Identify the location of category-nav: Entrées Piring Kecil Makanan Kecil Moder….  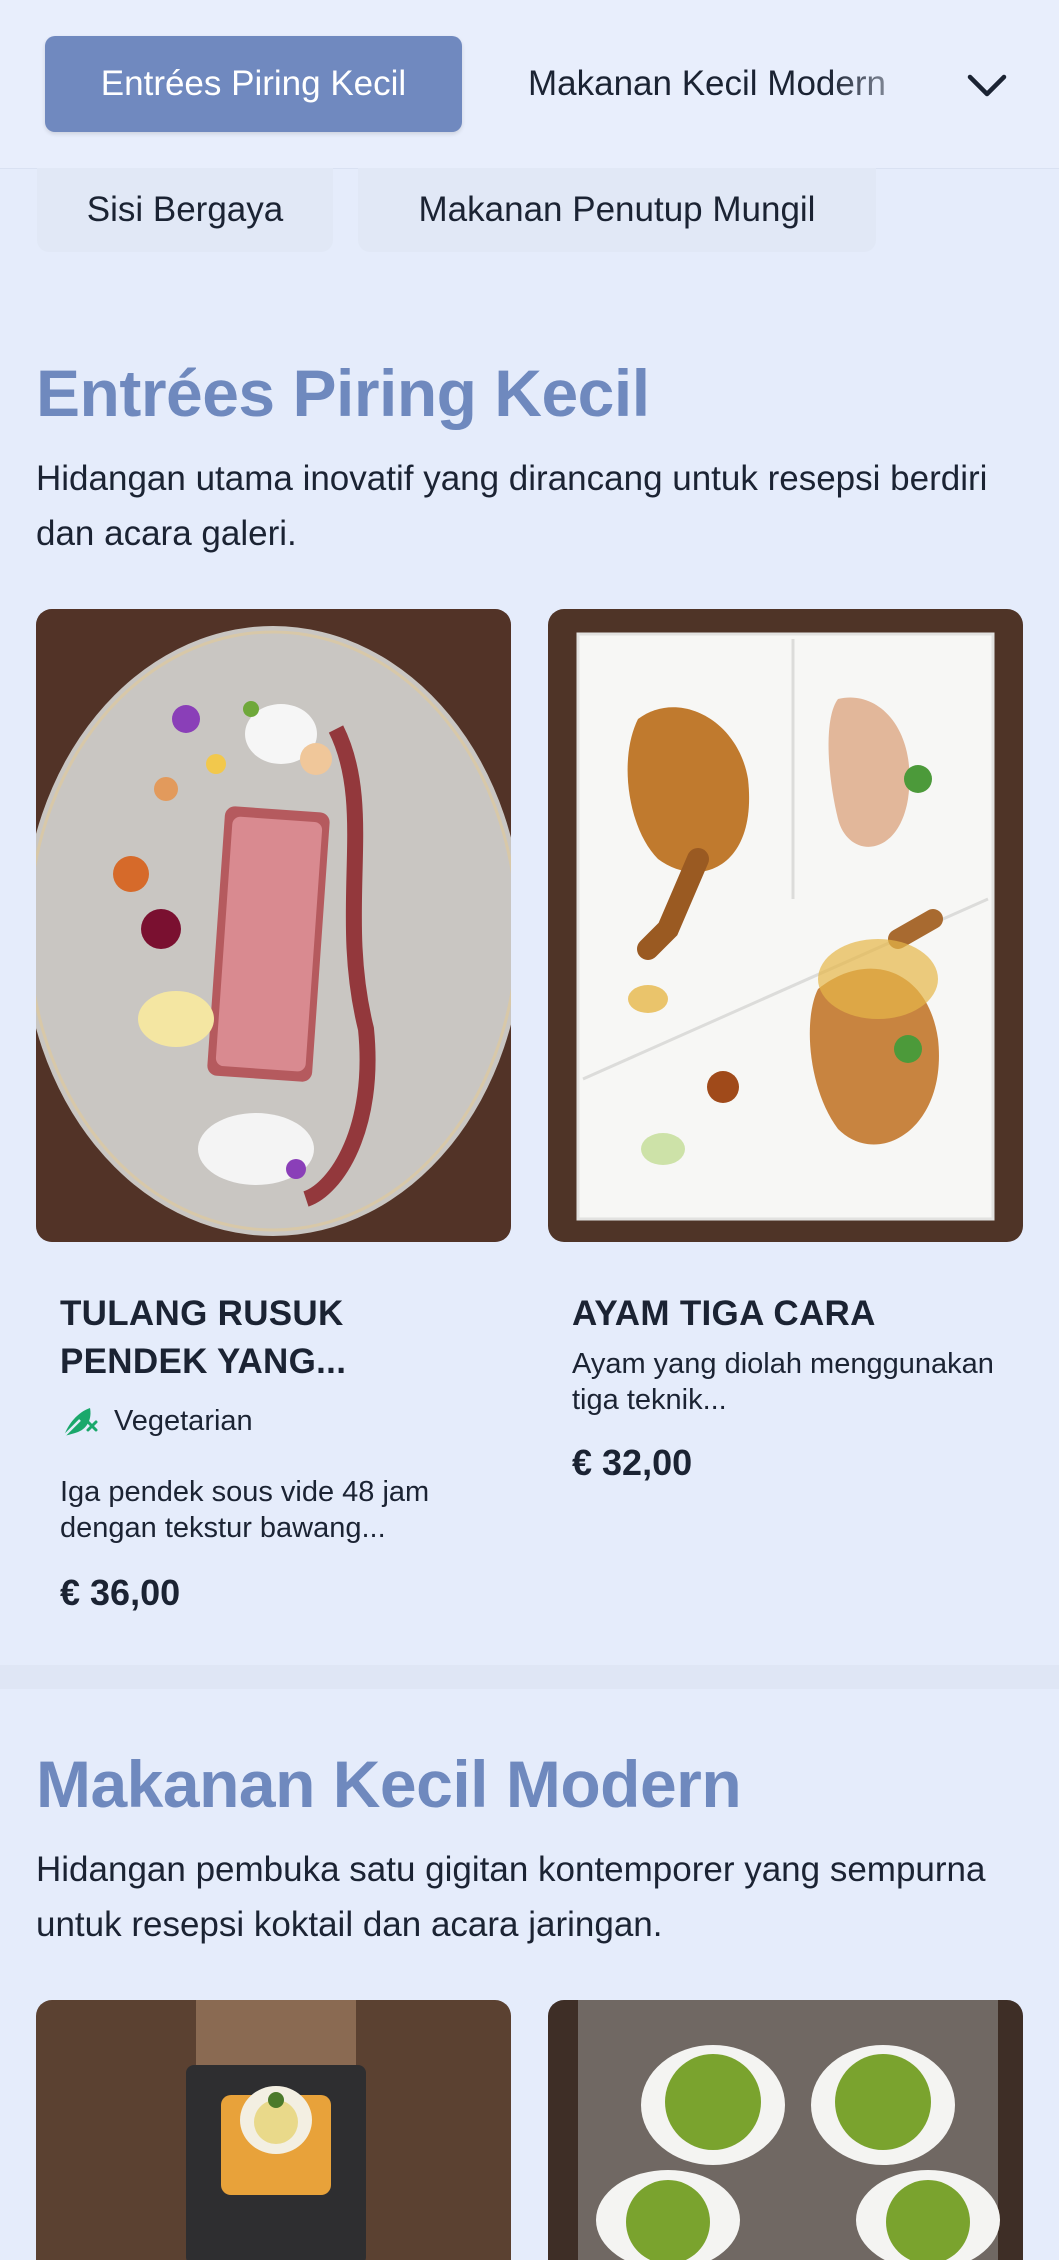
(529, 84).